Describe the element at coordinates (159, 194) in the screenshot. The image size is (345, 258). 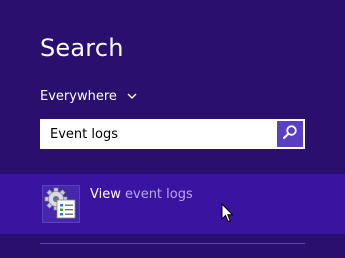
I see `result-suffix: event logs` at that location.